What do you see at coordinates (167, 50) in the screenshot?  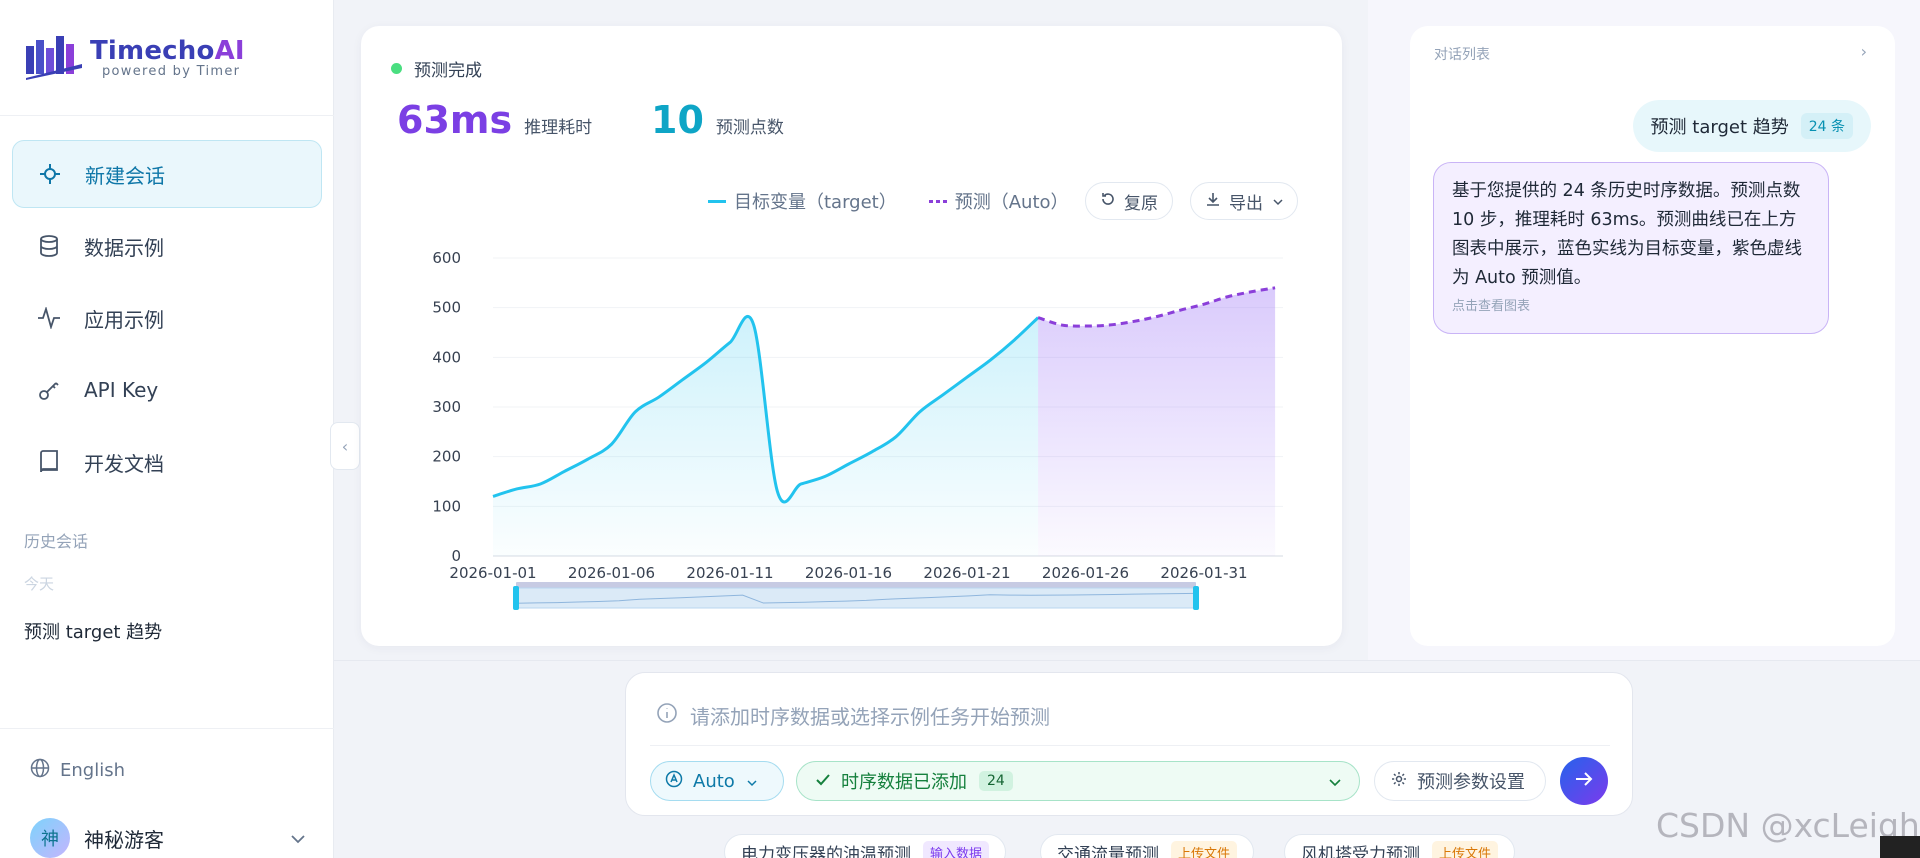 I see `brand-title: TimechoAI` at bounding box center [167, 50].